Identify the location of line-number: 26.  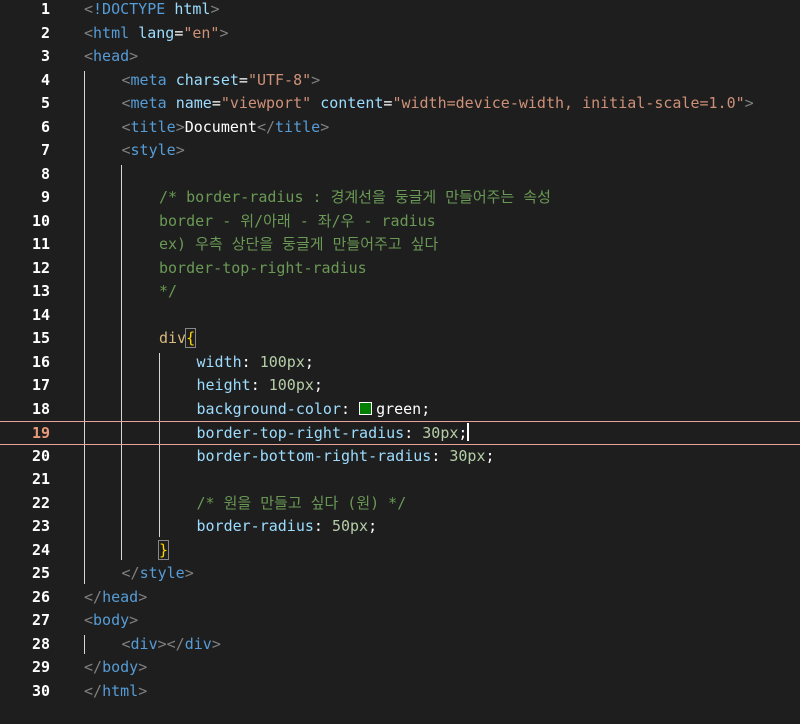
(40, 596).